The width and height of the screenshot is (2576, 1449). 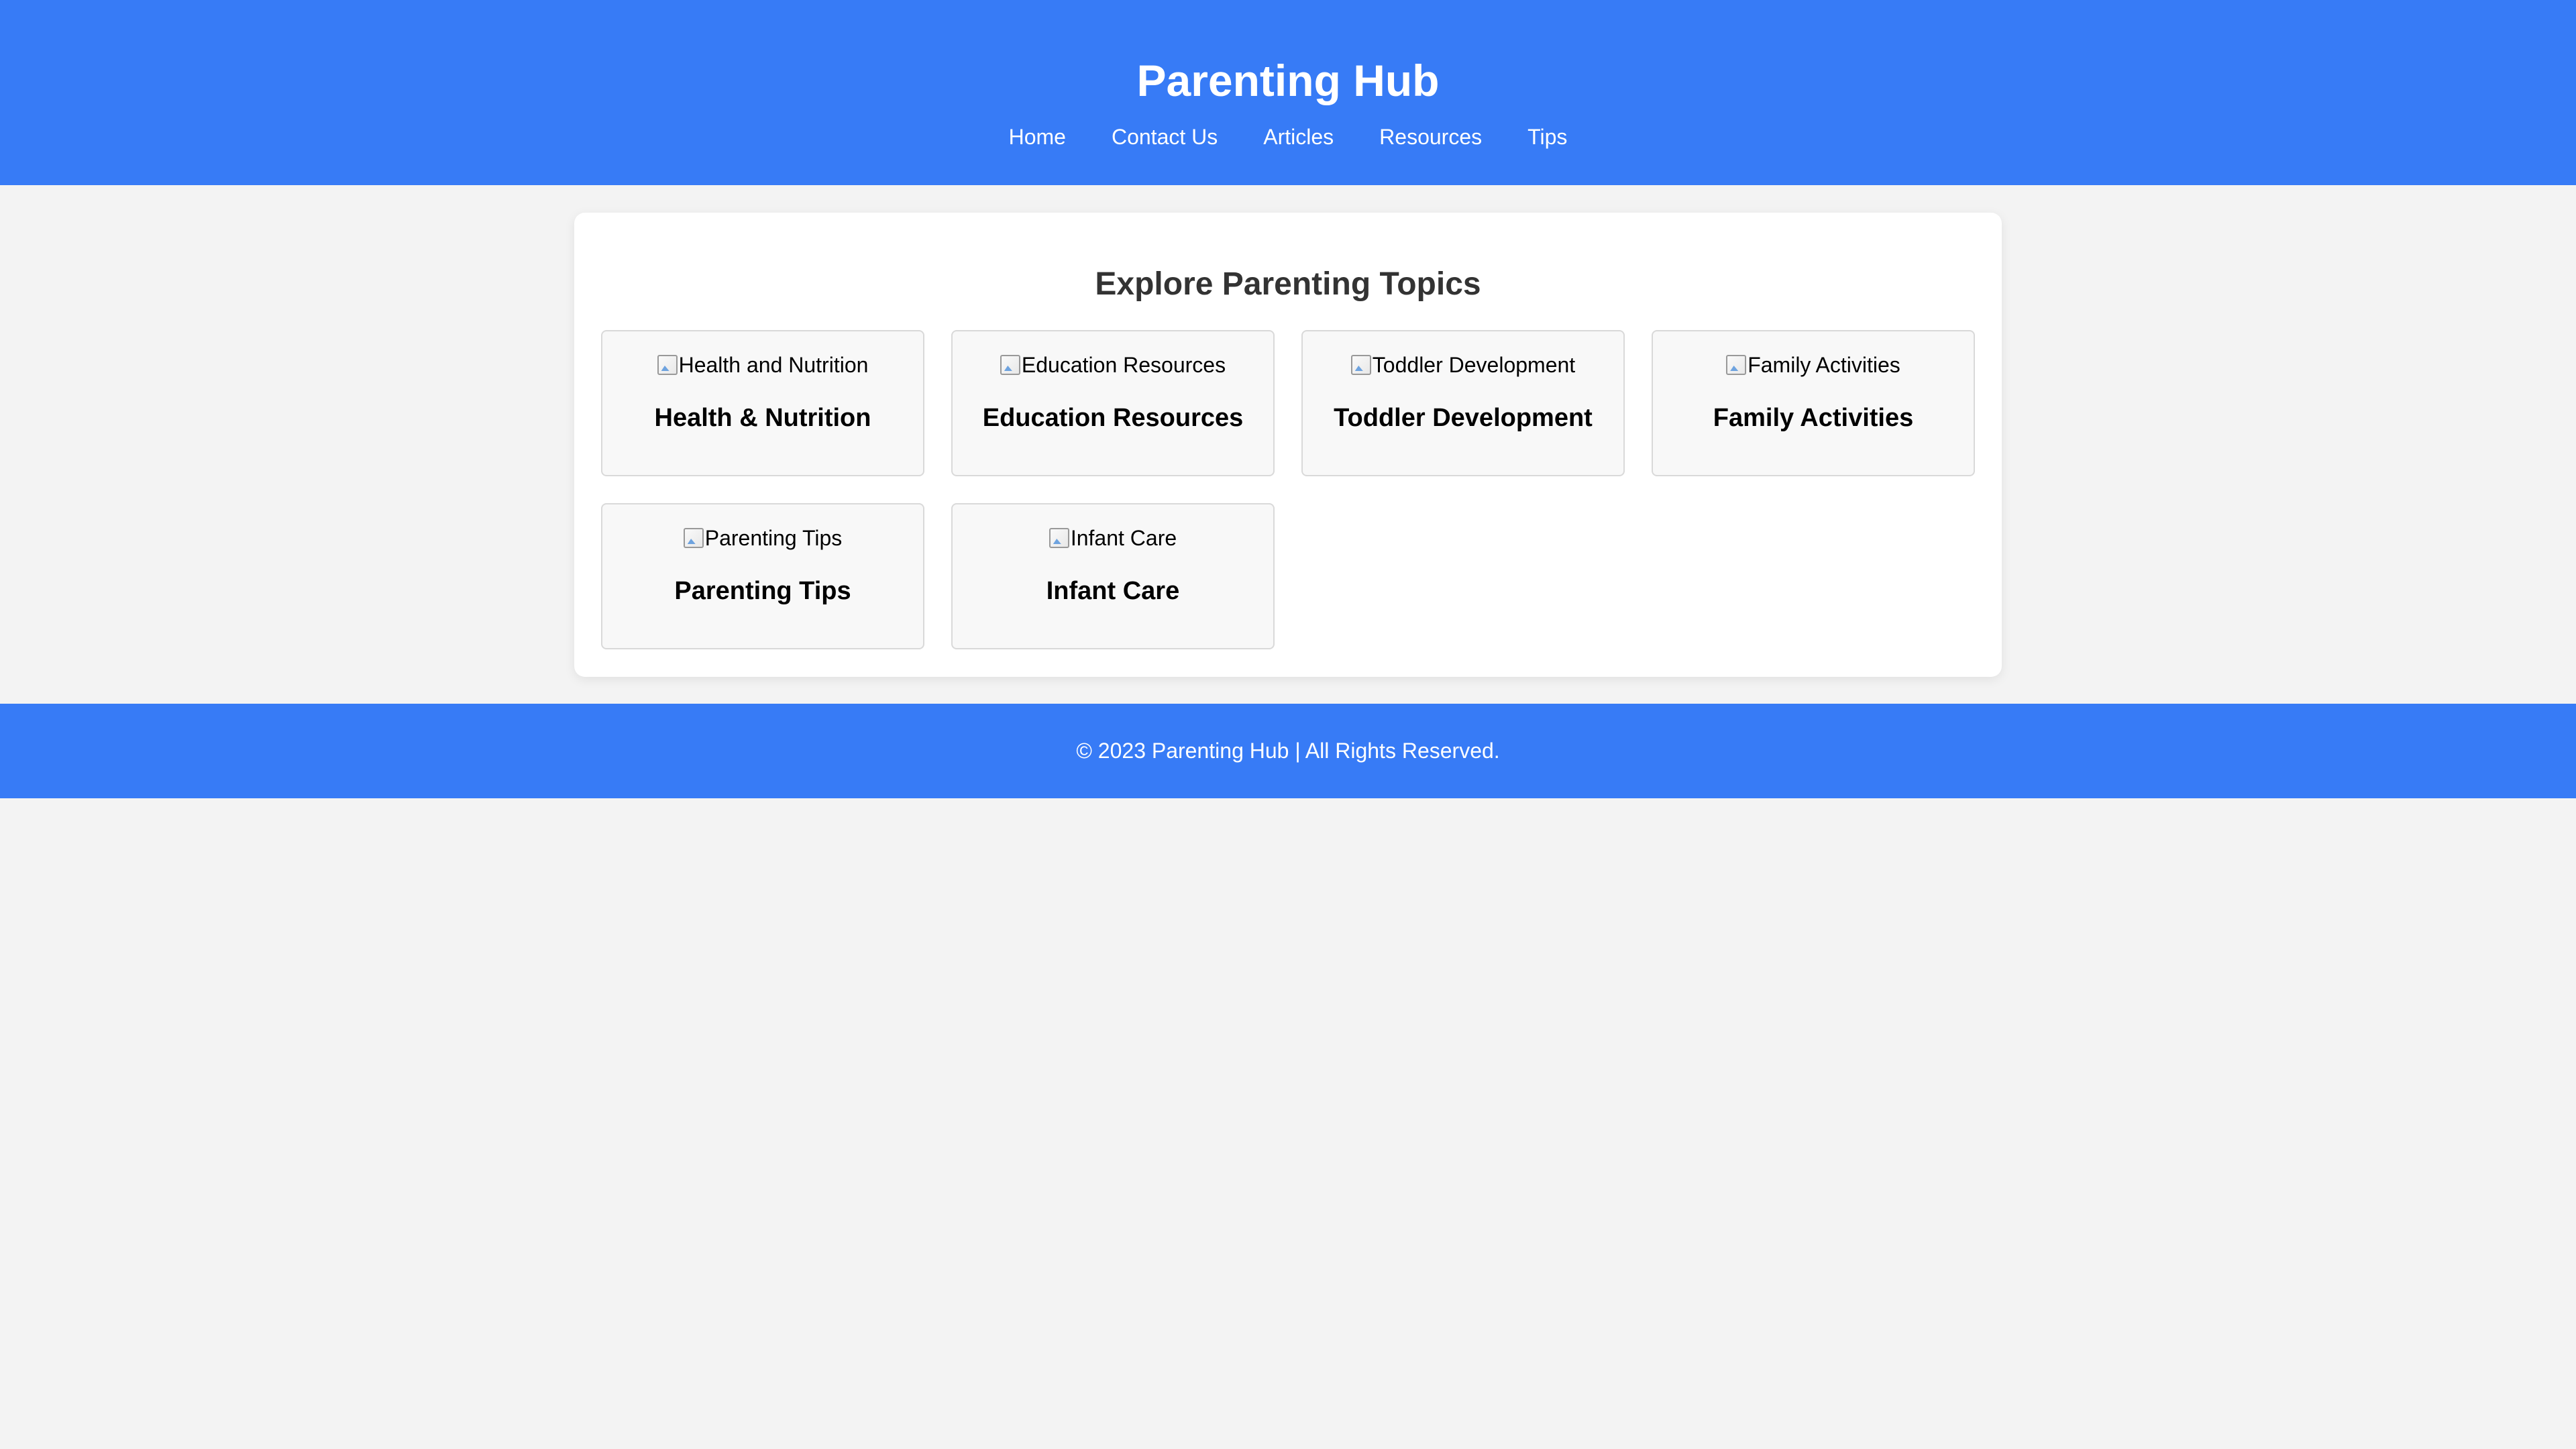 I want to click on card-title: Health & Nutrition, so click(x=762, y=417).